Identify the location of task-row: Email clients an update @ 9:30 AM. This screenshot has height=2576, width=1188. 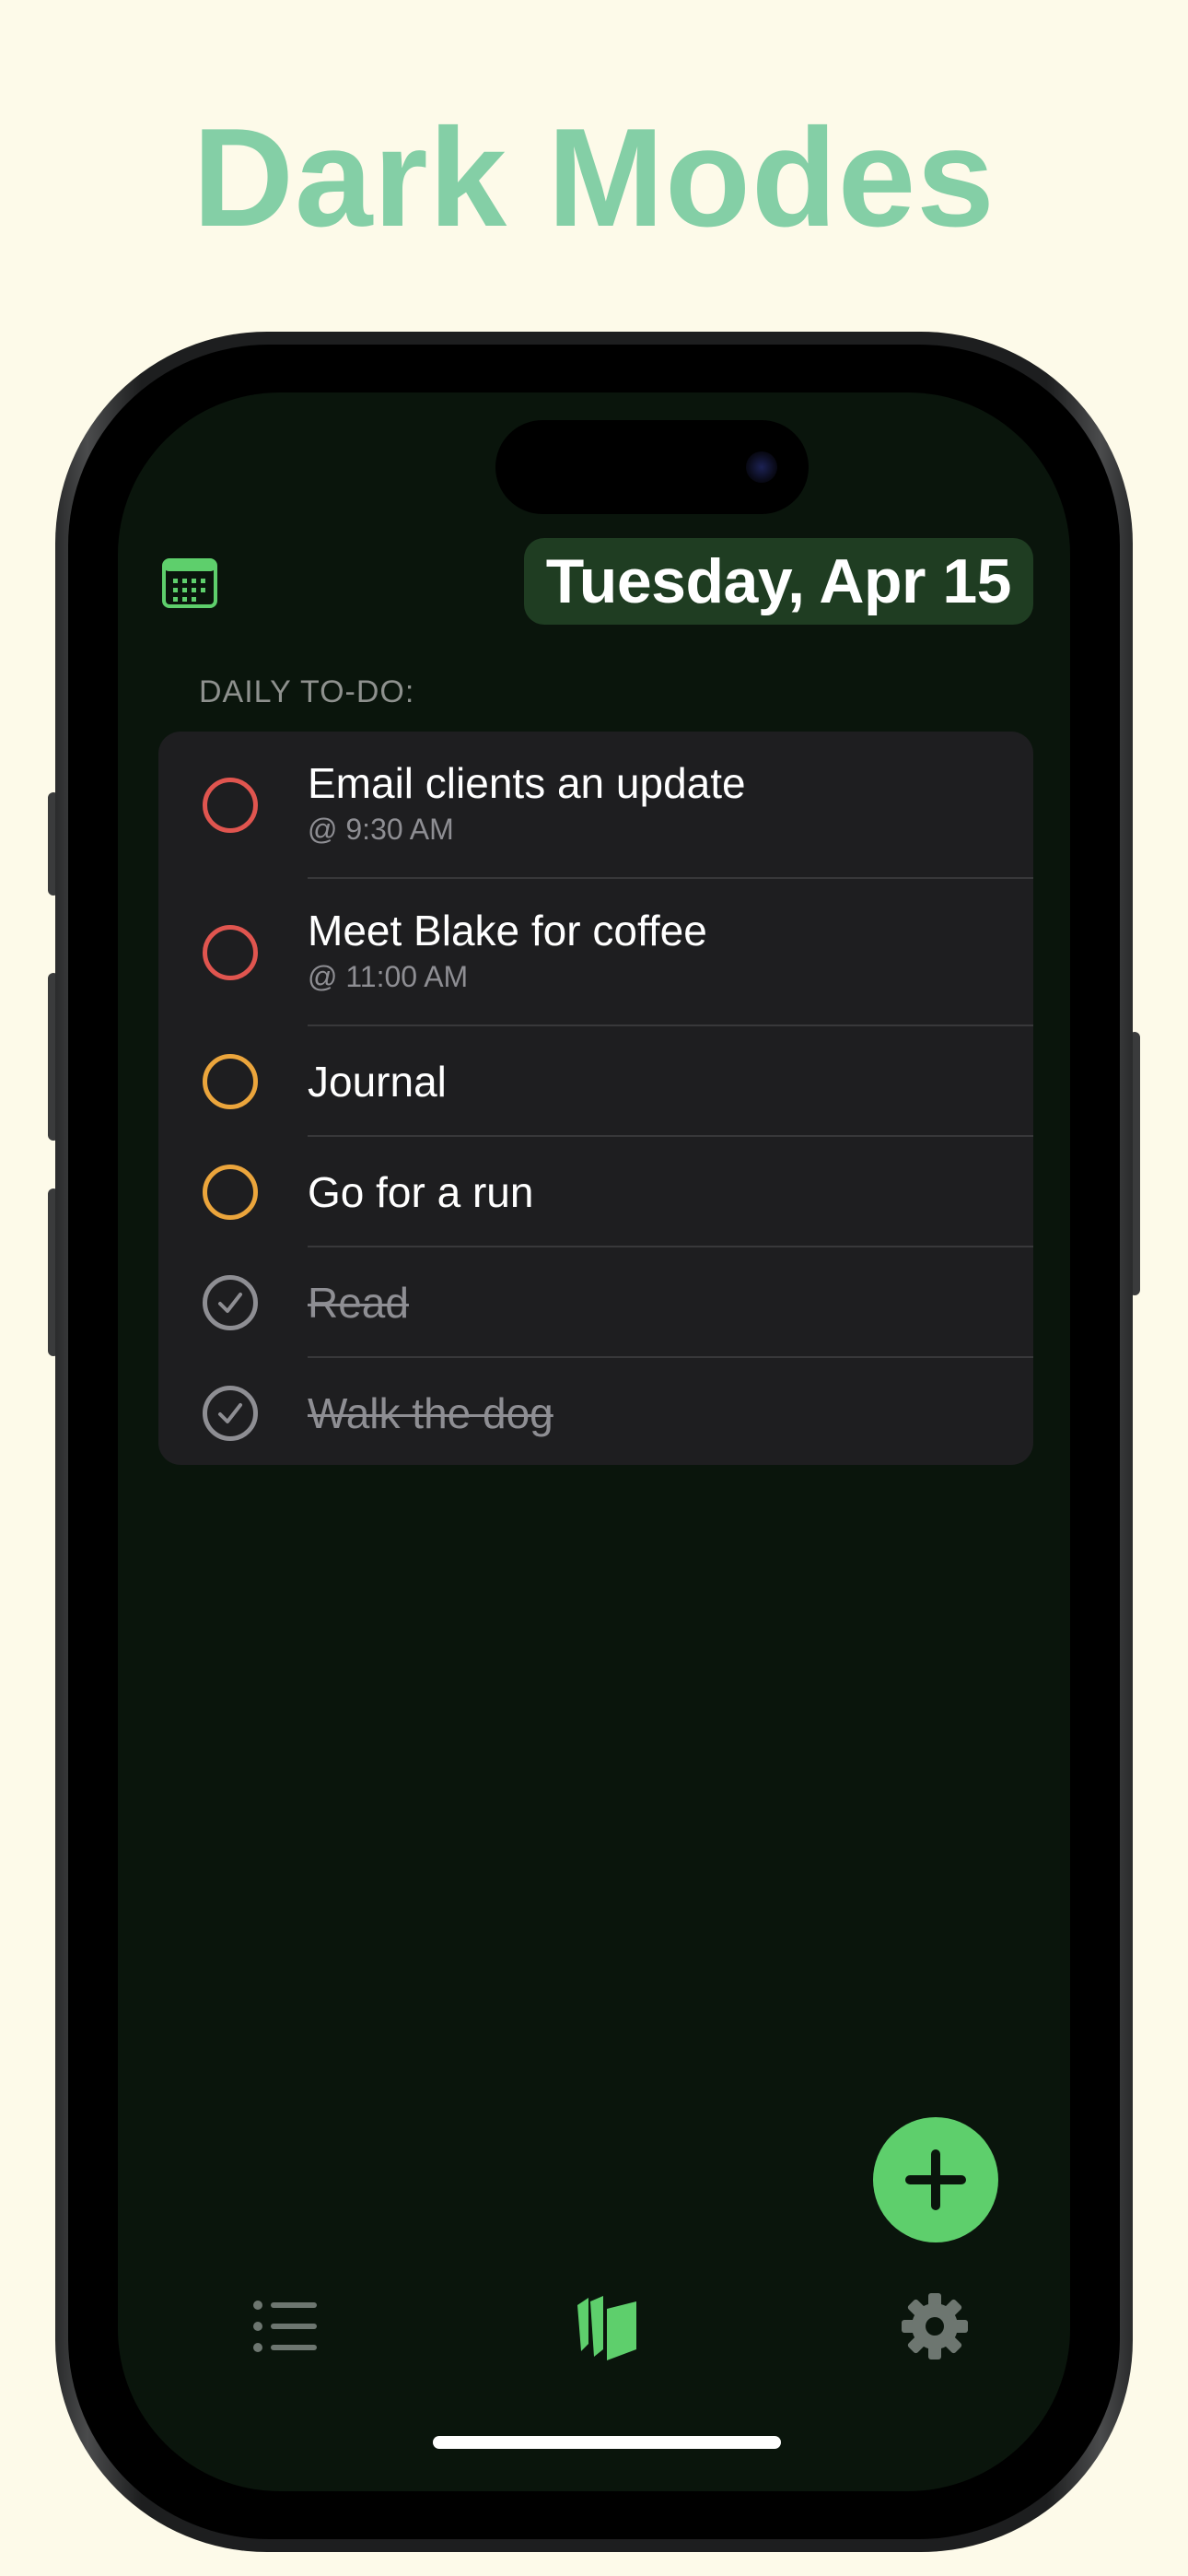
(595, 805).